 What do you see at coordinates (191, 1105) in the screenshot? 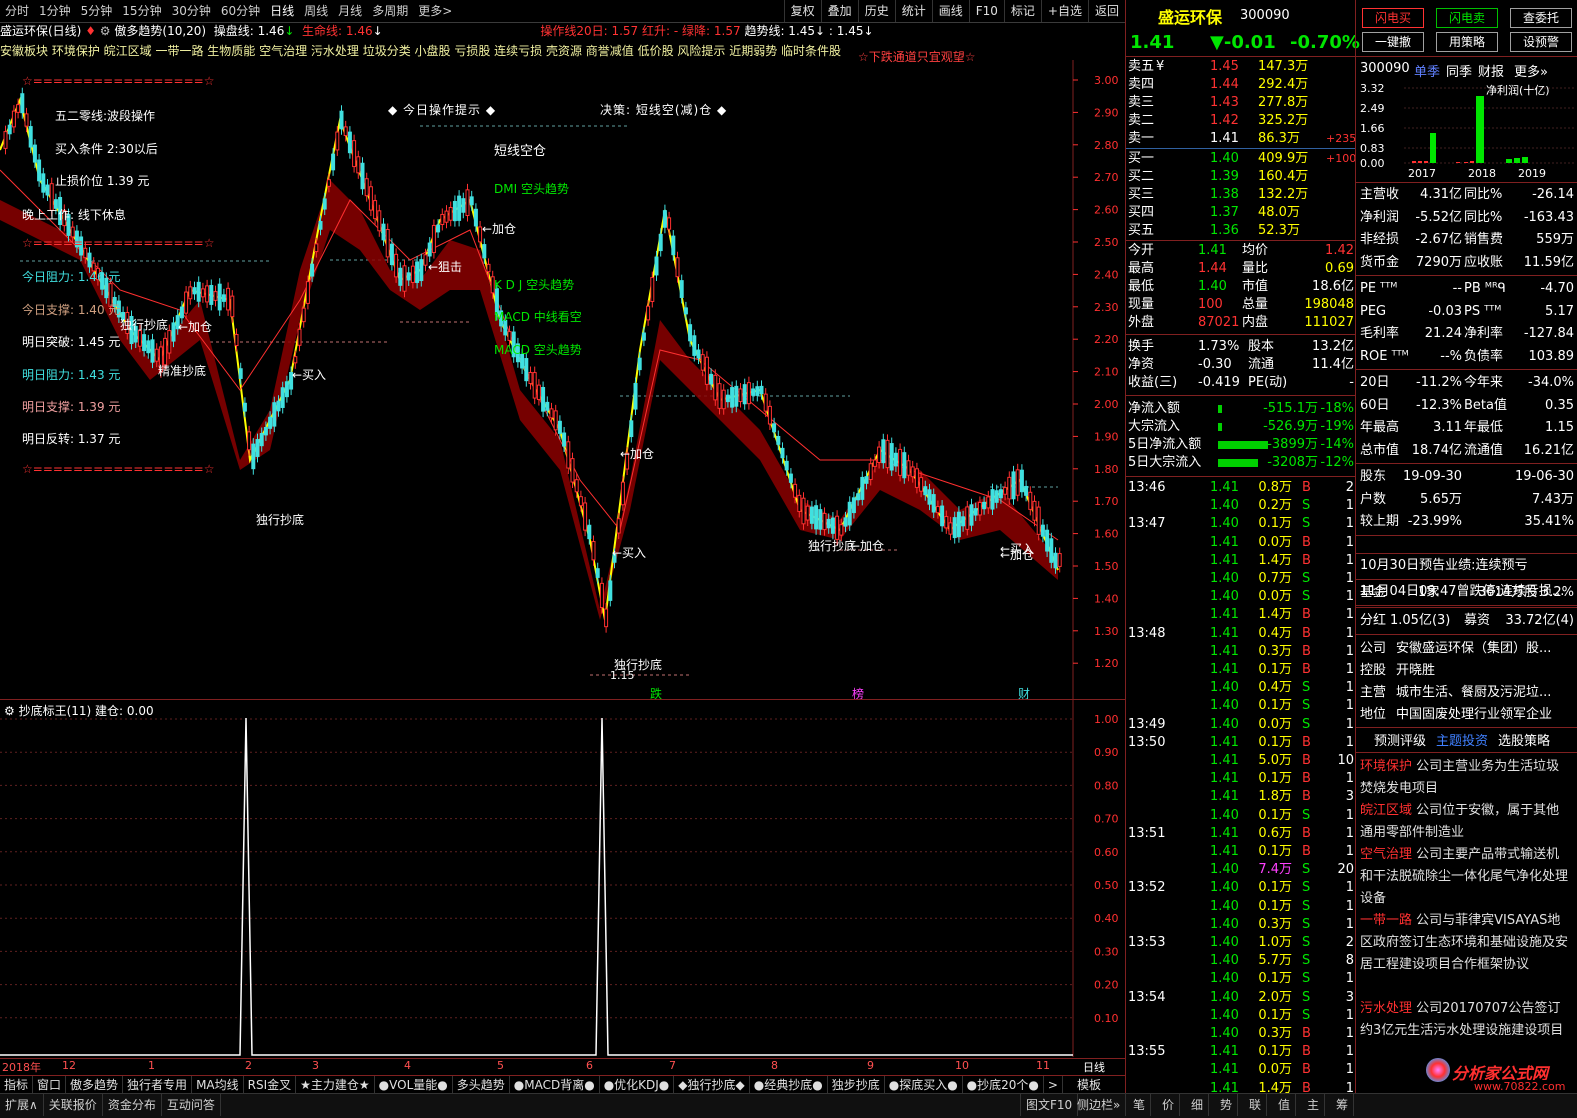
I see `qa-button: 互动问答` at bounding box center [191, 1105].